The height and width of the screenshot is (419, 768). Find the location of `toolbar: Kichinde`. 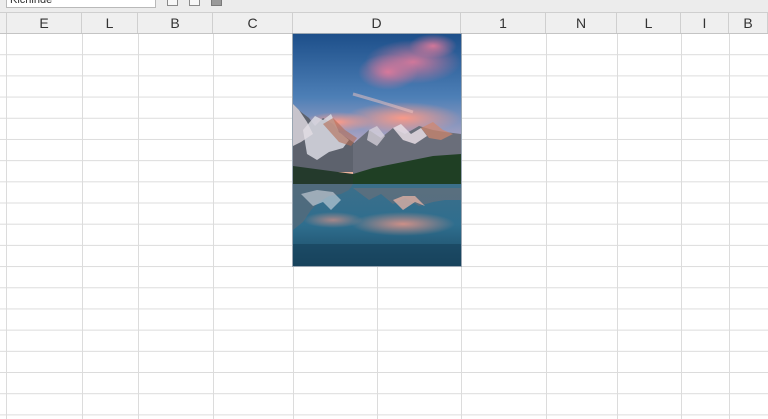

toolbar: Kichinde is located at coordinates (384, 6).